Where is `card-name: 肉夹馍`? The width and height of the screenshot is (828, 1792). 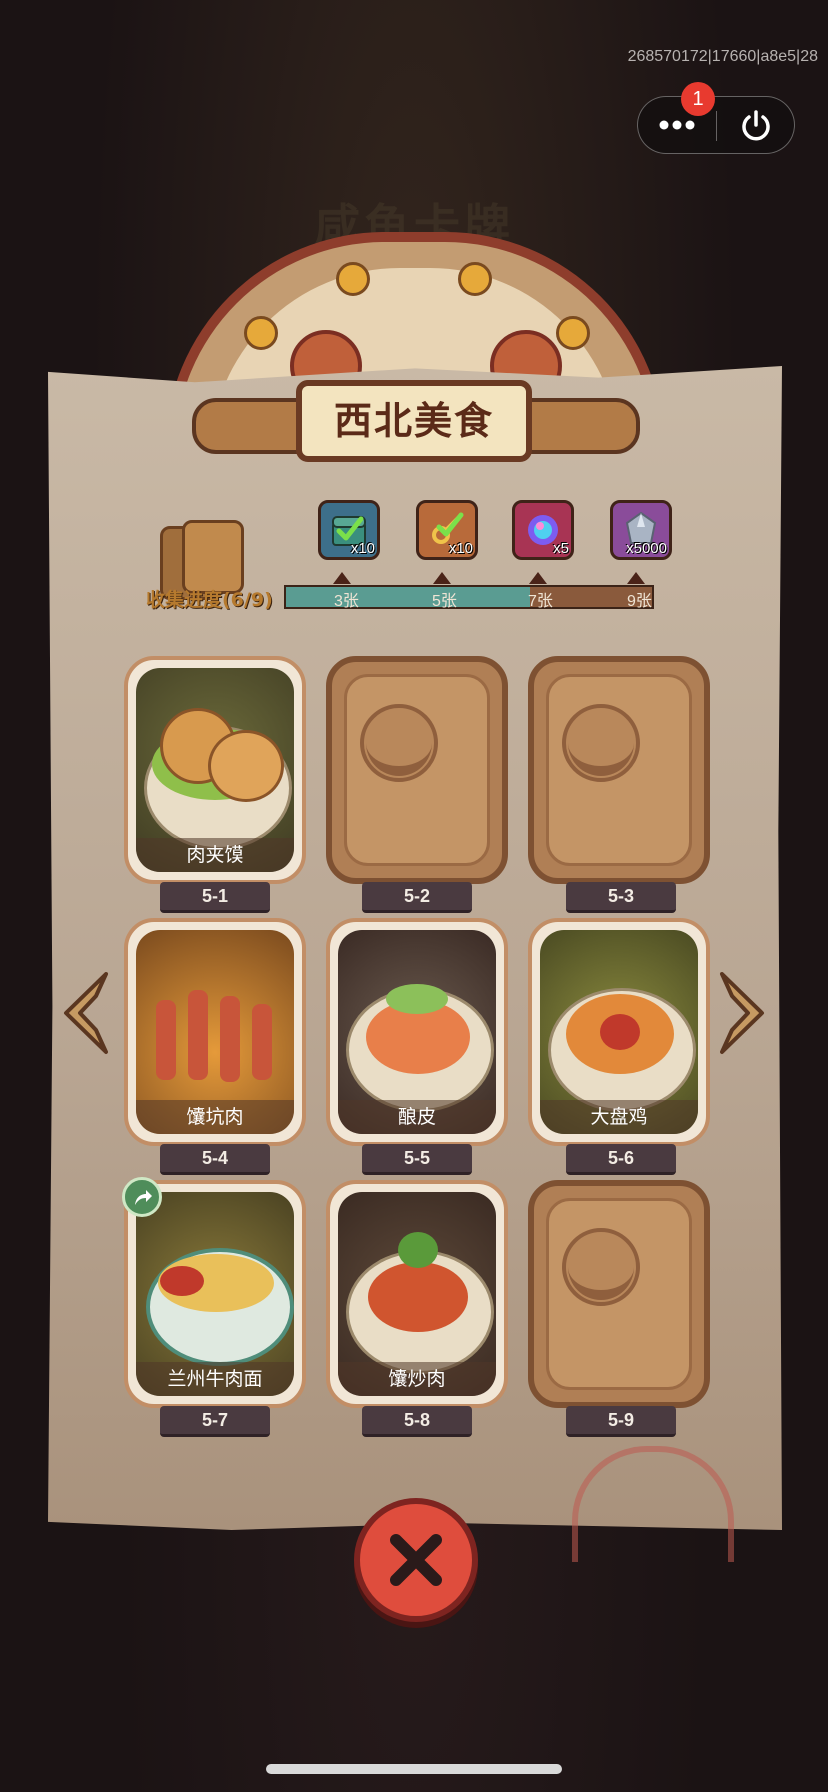 card-name: 肉夹馍 is located at coordinates (215, 855).